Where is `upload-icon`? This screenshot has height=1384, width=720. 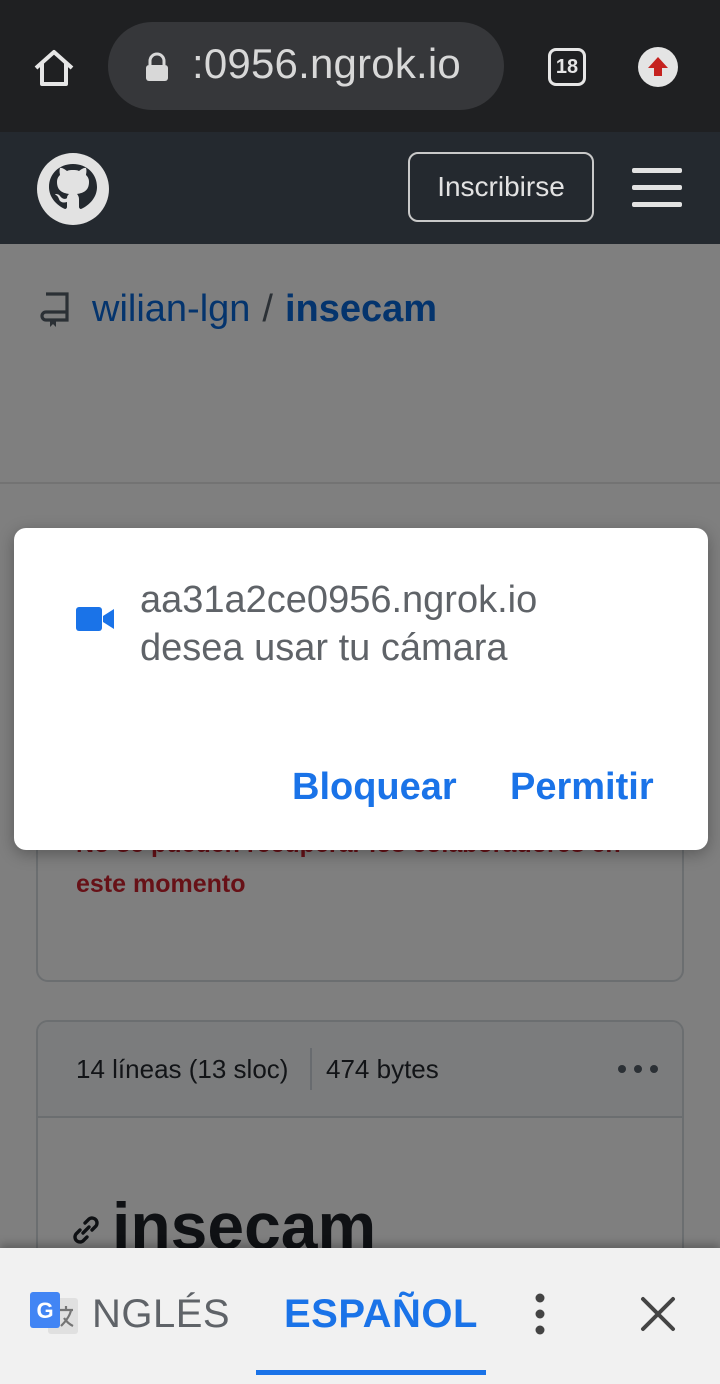
upload-icon is located at coordinates (658, 67).